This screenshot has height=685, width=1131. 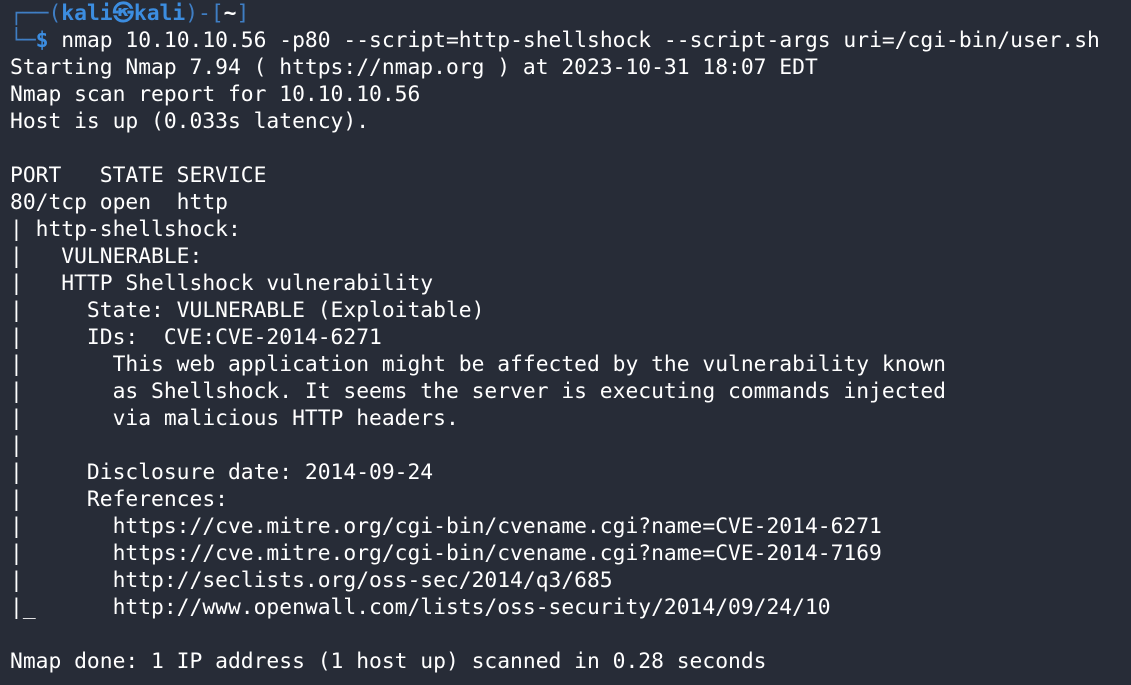 What do you see at coordinates (222, 283) in the screenshot?
I see `output-line: | HTTP Shellshock vulnerability` at bounding box center [222, 283].